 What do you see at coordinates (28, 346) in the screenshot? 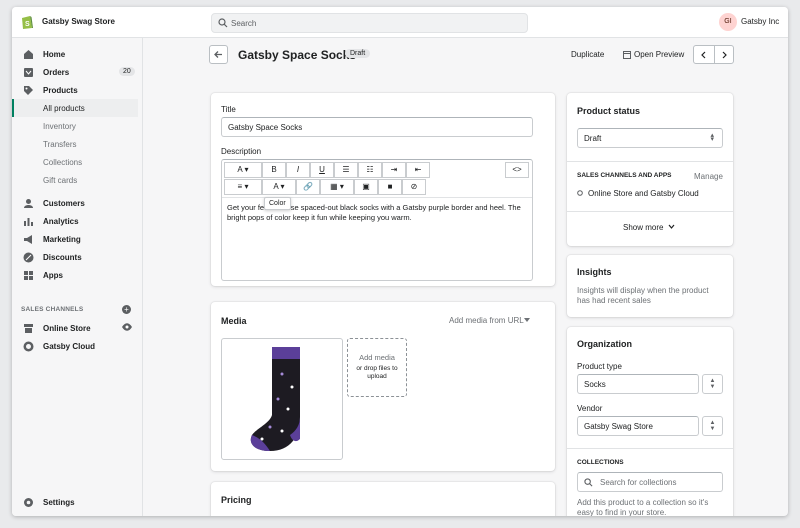
I see `gatsby-icon` at bounding box center [28, 346].